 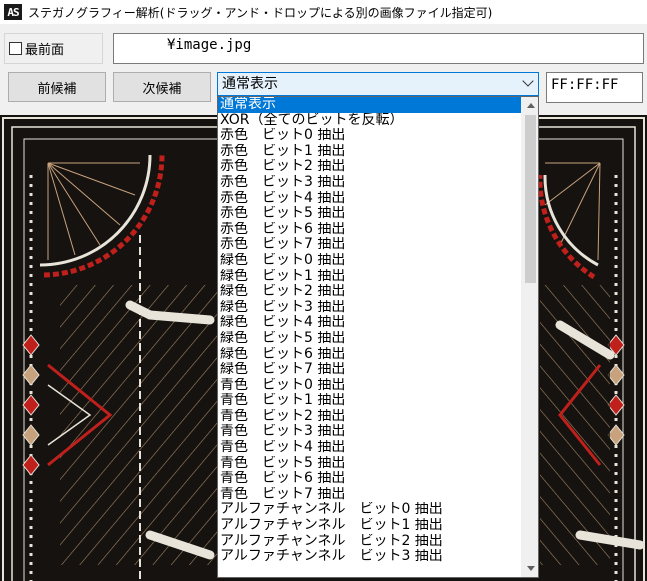 I want to click on dropdown-option: 赤色 ビット2 抽出, so click(x=369, y=167).